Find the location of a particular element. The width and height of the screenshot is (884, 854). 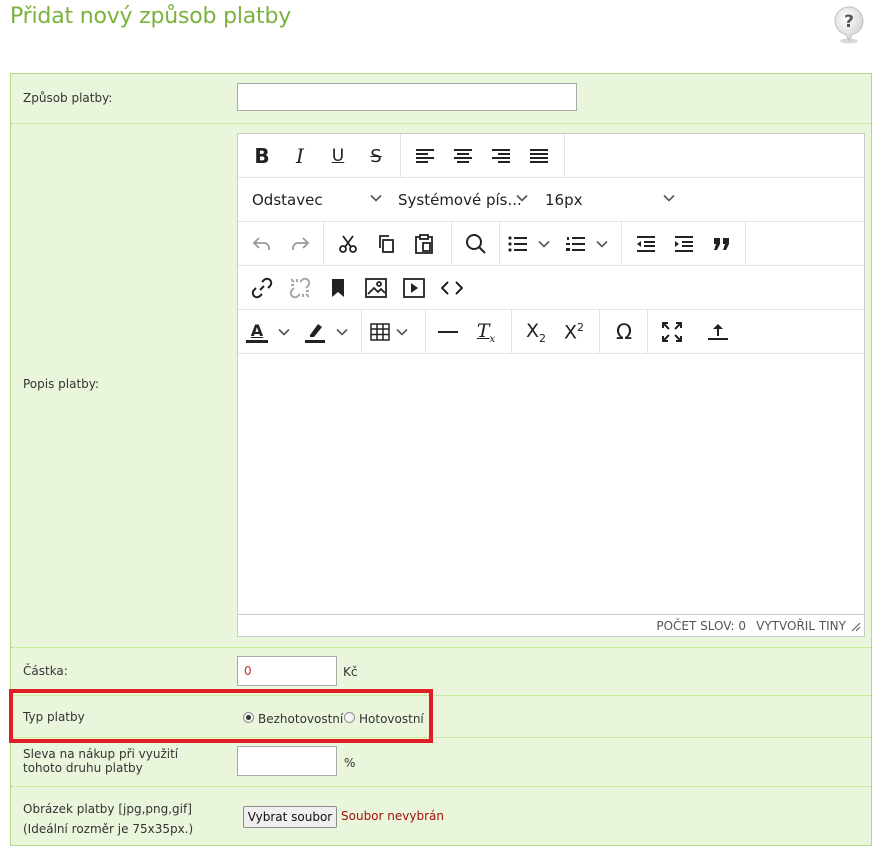

clear-formatting-button: Tx is located at coordinates (486, 332).